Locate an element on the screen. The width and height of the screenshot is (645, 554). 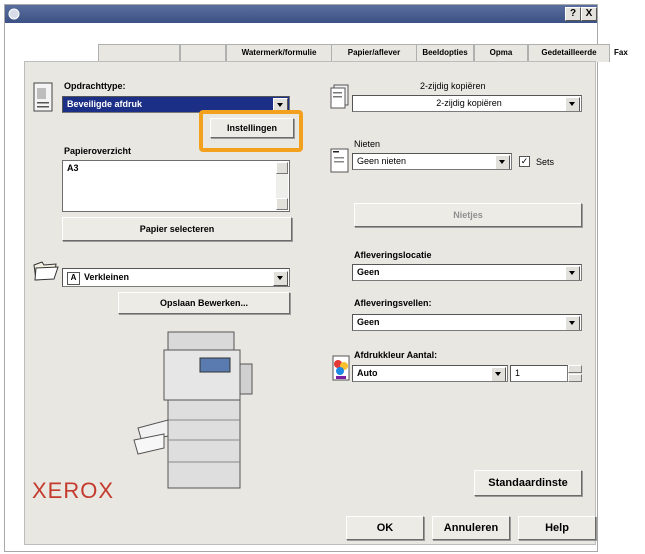
delivery-location-value: Geen is located at coordinates (368, 272).